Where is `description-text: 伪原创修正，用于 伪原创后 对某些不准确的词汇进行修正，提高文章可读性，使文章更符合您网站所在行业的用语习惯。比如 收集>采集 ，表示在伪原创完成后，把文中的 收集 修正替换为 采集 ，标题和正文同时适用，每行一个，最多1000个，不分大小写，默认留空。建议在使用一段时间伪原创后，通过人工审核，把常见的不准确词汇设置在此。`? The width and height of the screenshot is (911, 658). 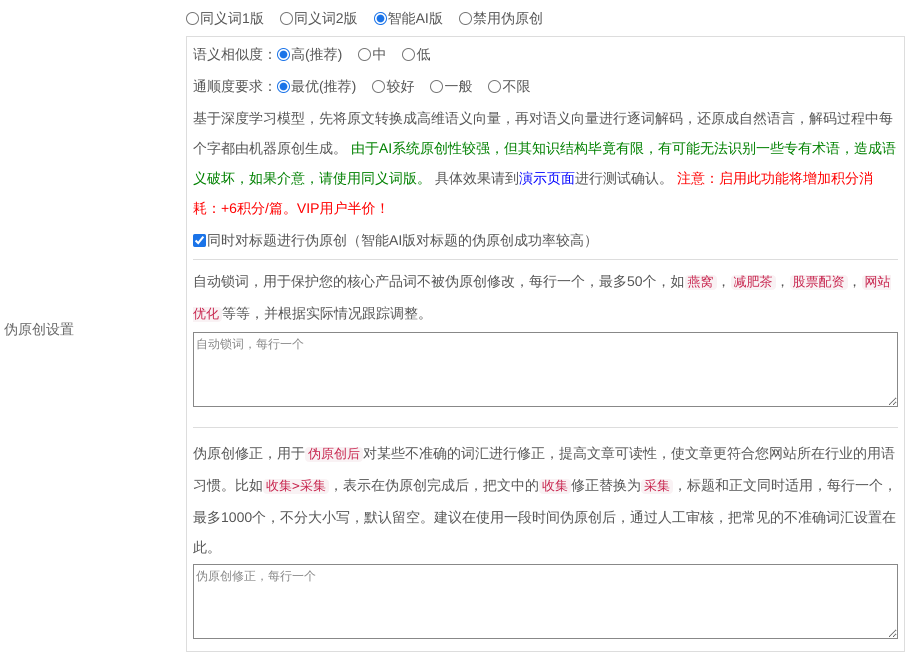
description-text: 伪原创修正，用于 伪原创后 对某些不准确的词汇进行修正，提高文章可读性，使文章更符合您网站所在行业的用语习惯。比如 收集>采集 ，表示在伪原创完成后，把文中的 收集 修正替换为 采集 ，标题和正文同时适用，每行一个，最多1000个，不分大小写，默认留空。建议在使用一段时间伪原创后，通过人工审核，把常见的不准确词汇设置在此。 is located at coordinates (545, 500).